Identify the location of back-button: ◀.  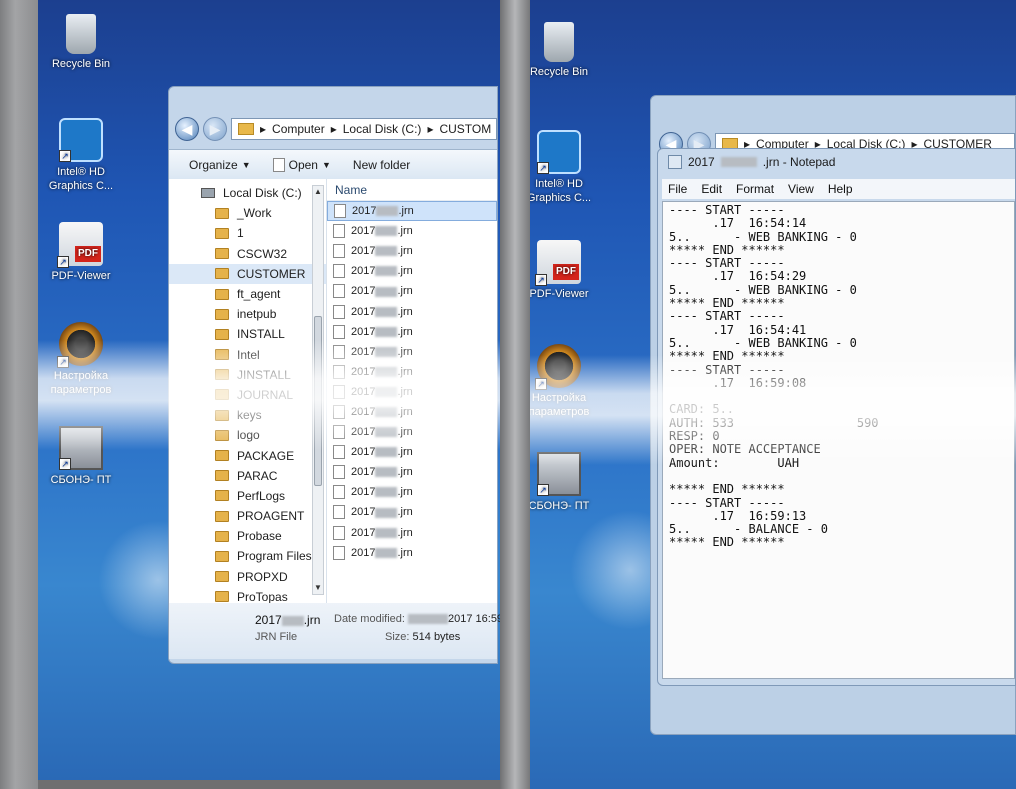
(187, 129).